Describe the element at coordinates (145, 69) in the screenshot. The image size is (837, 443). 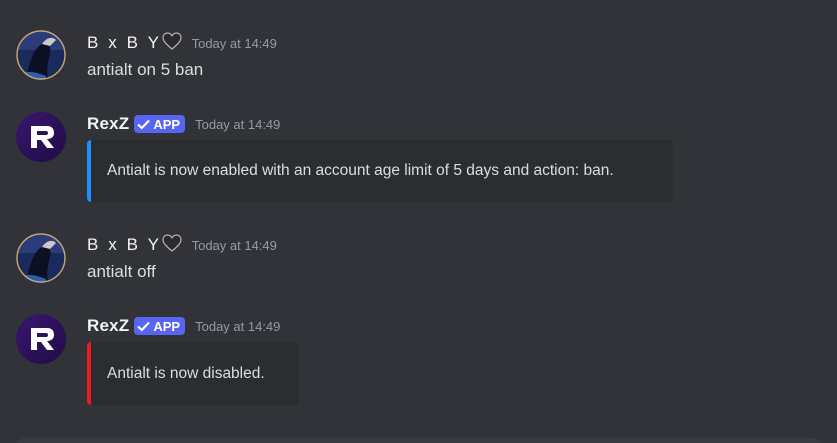
I see `message-content: antialt on 5 ban` at that location.